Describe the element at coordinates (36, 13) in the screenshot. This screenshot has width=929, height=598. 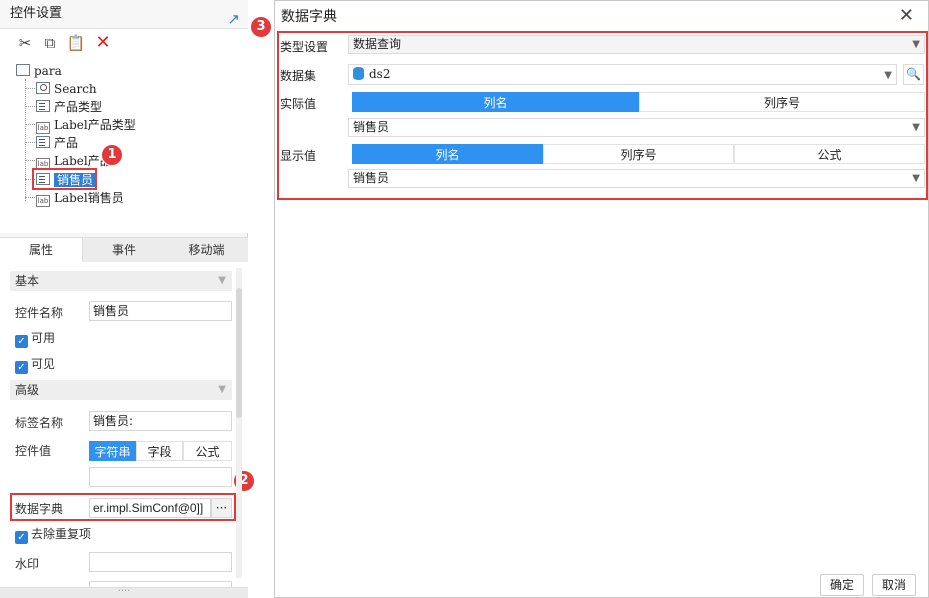
I see `panel-title-text: 控件设置` at that location.